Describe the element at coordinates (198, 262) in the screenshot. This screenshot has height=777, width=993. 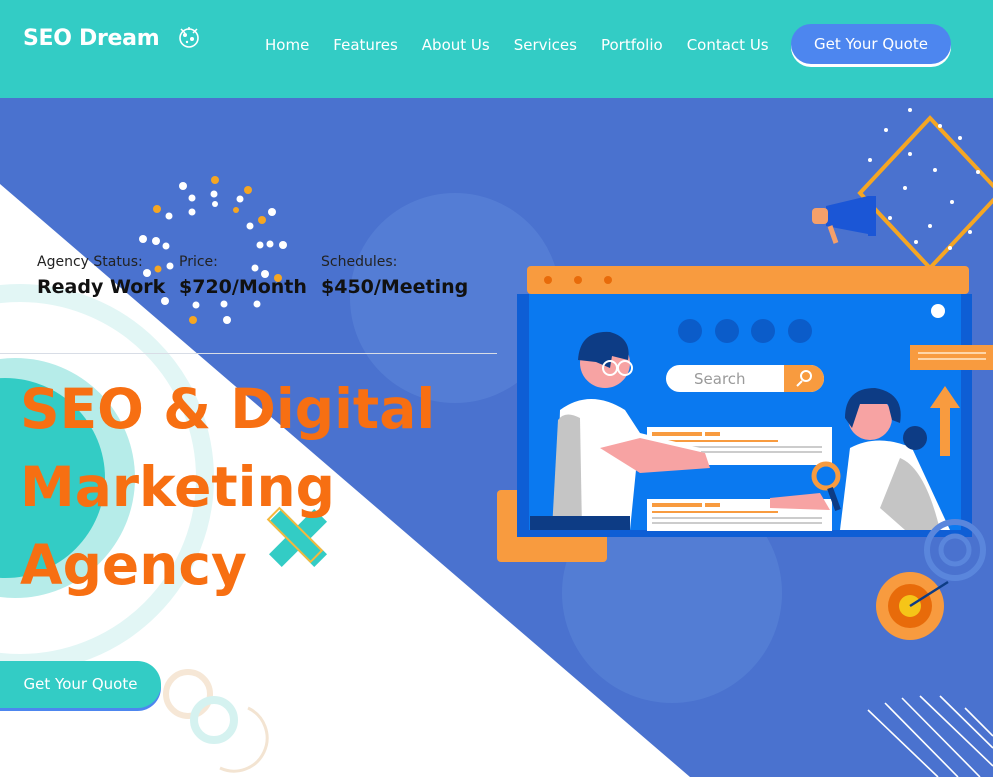
I see `info-label: Price:` at that location.